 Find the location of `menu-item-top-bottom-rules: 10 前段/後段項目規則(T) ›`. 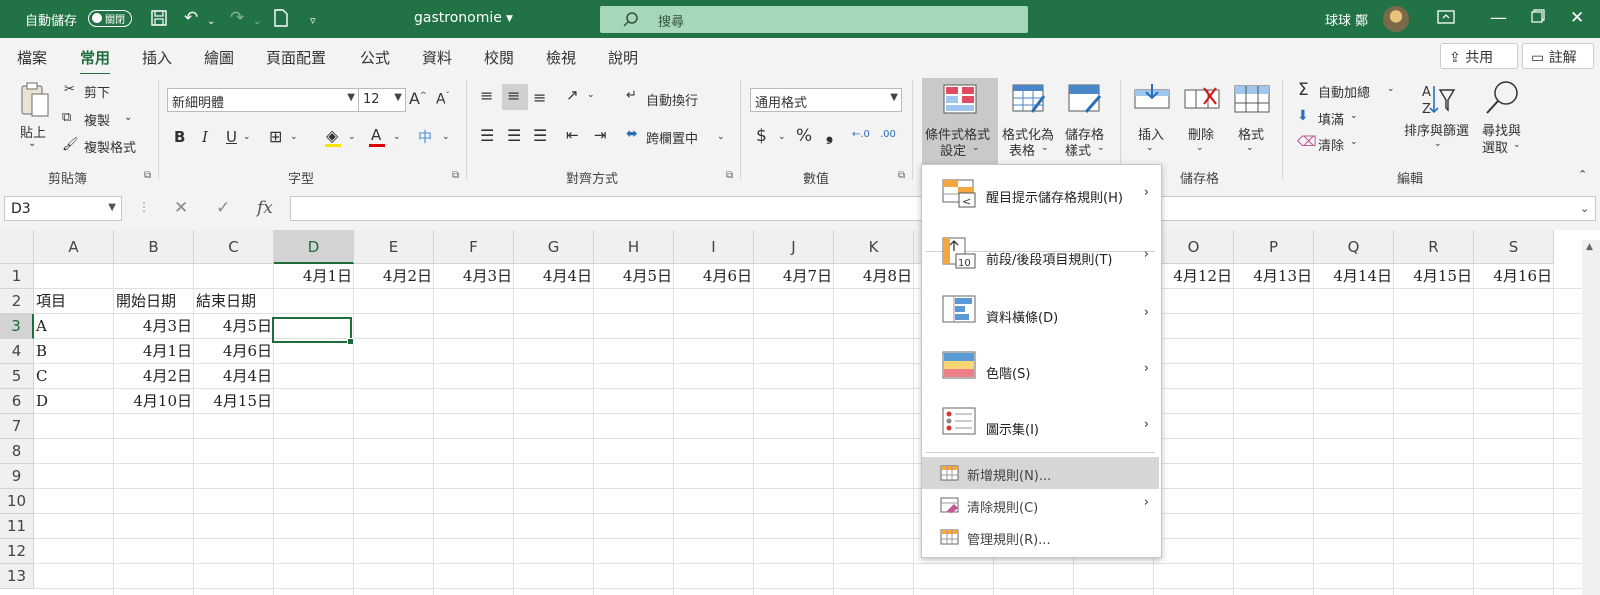

menu-item-top-bottom-rules: 10 前段/後段項目規則(T) › is located at coordinates (1040, 253).